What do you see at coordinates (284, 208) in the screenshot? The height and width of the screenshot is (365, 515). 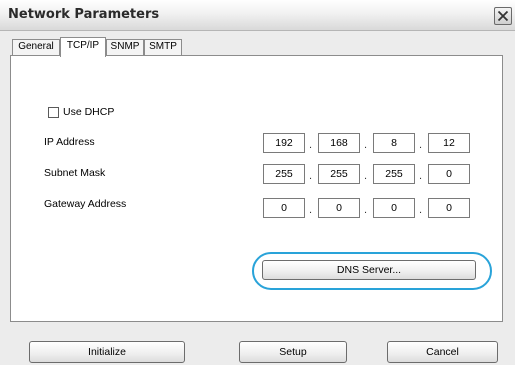 I see `gateway-octet-1: 0` at bounding box center [284, 208].